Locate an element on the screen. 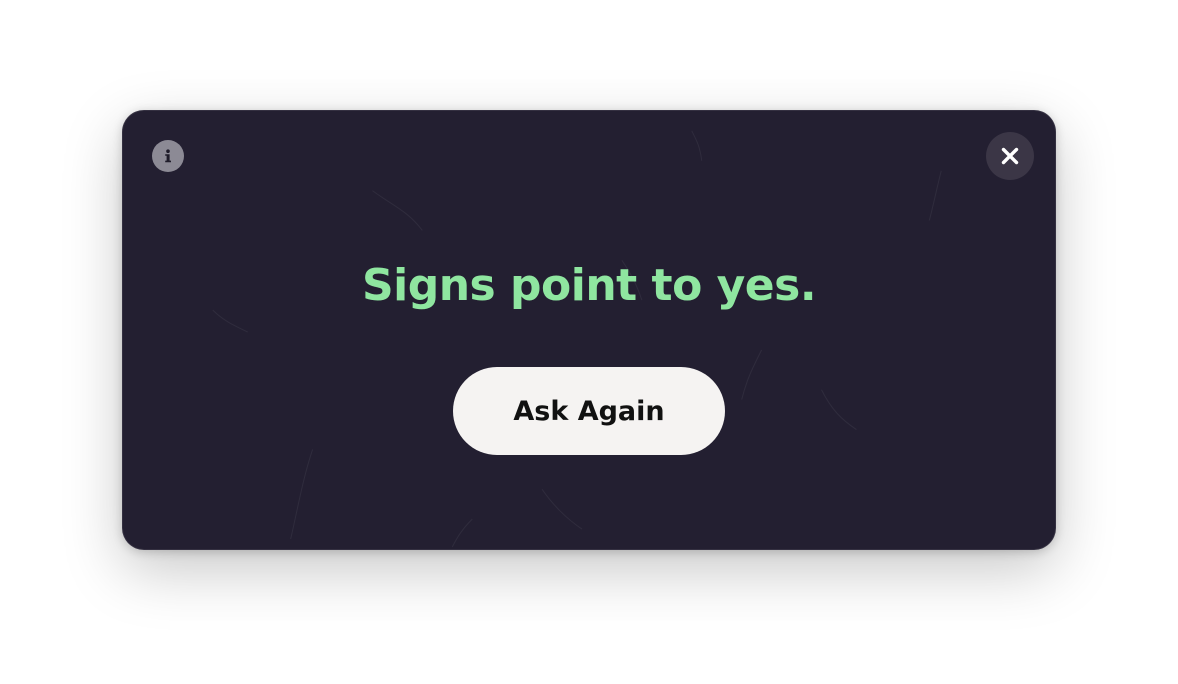 The height and width of the screenshot is (684, 1178). close-icon is located at coordinates (1010, 156).